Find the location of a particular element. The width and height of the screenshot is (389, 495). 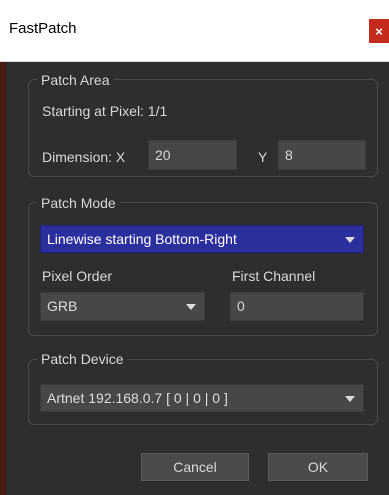

patch-mode-legend: Patch Mode is located at coordinates (78, 203).